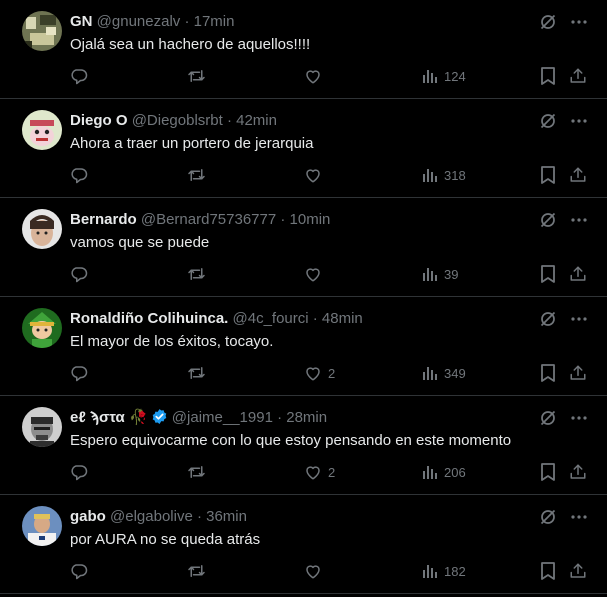 This screenshot has height=597, width=607. Describe the element at coordinates (451, 274) in the screenshot. I see `view-count: 39` at that location.